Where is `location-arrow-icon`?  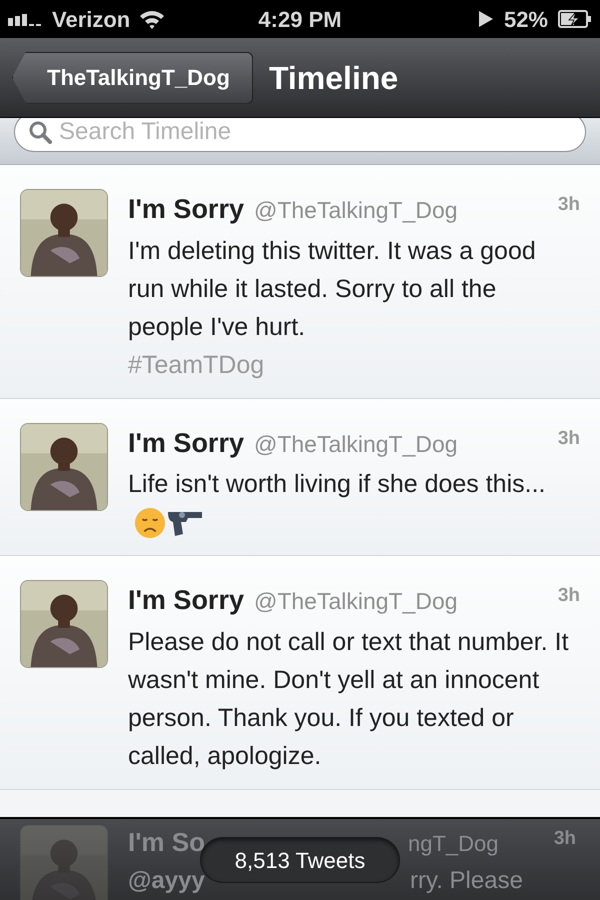
location-arrow-icon is located at coordinates (486, 19).